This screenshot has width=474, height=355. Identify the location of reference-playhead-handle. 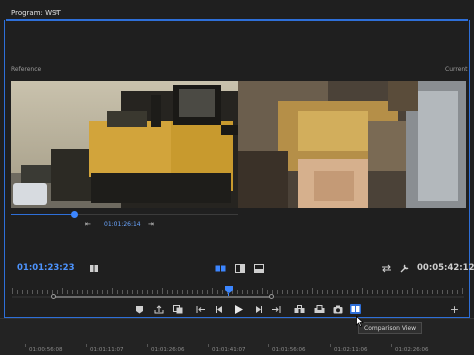
(74, 214).